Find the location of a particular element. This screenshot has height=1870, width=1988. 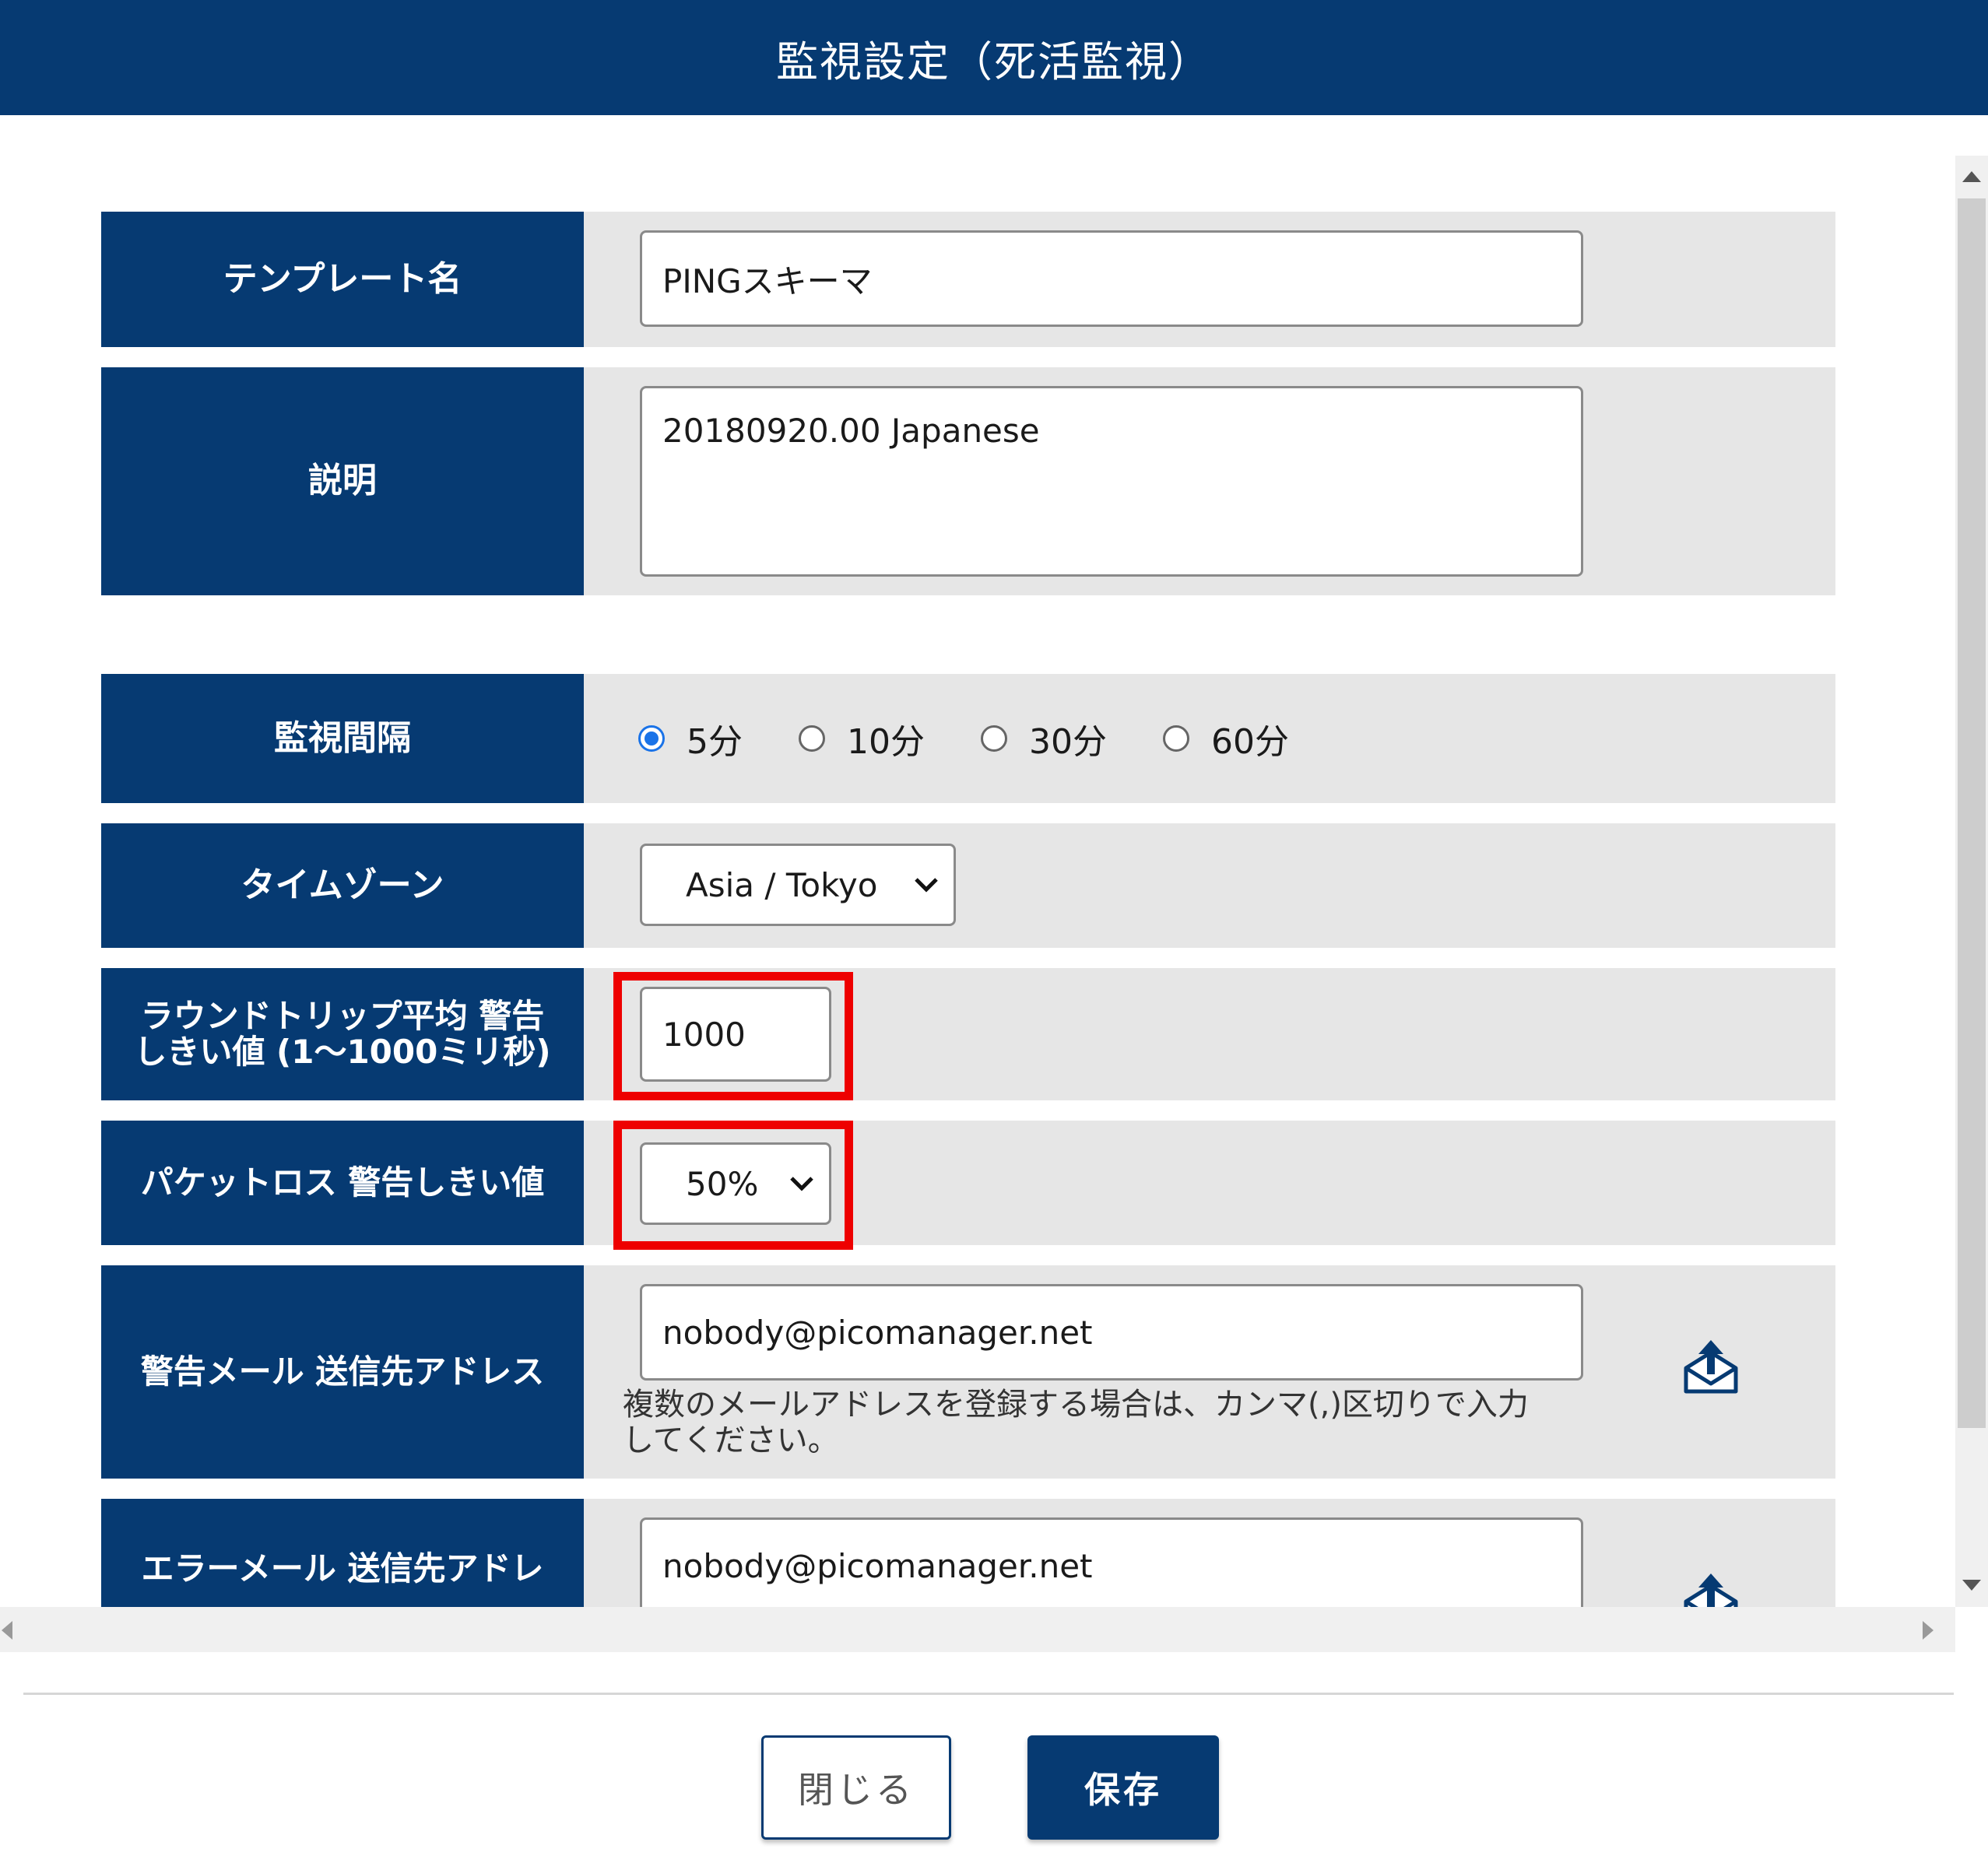

error-mail-label-text: エラーメール 送信先アドレ is located at coordinates (342, 1568).